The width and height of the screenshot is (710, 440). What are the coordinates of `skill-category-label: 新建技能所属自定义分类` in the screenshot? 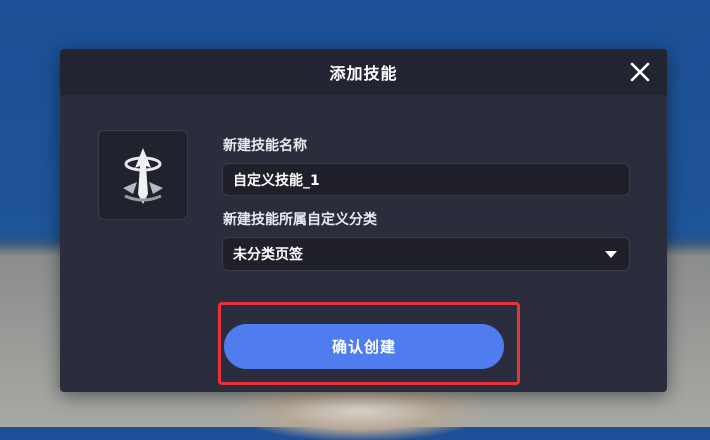 It's located at (300, 220).